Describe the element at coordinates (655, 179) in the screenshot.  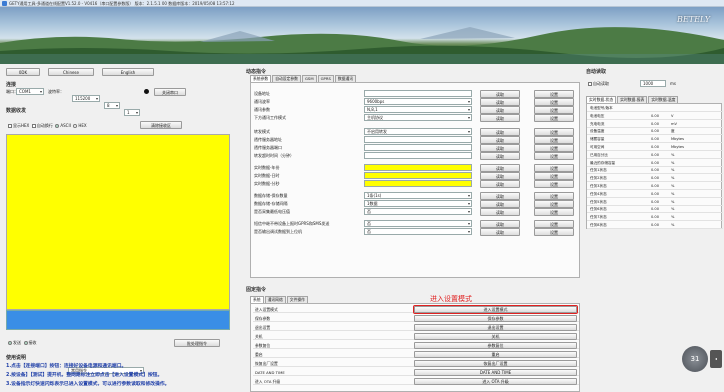
I see `realtime-row: 任务2状态 0.00%` at that location.